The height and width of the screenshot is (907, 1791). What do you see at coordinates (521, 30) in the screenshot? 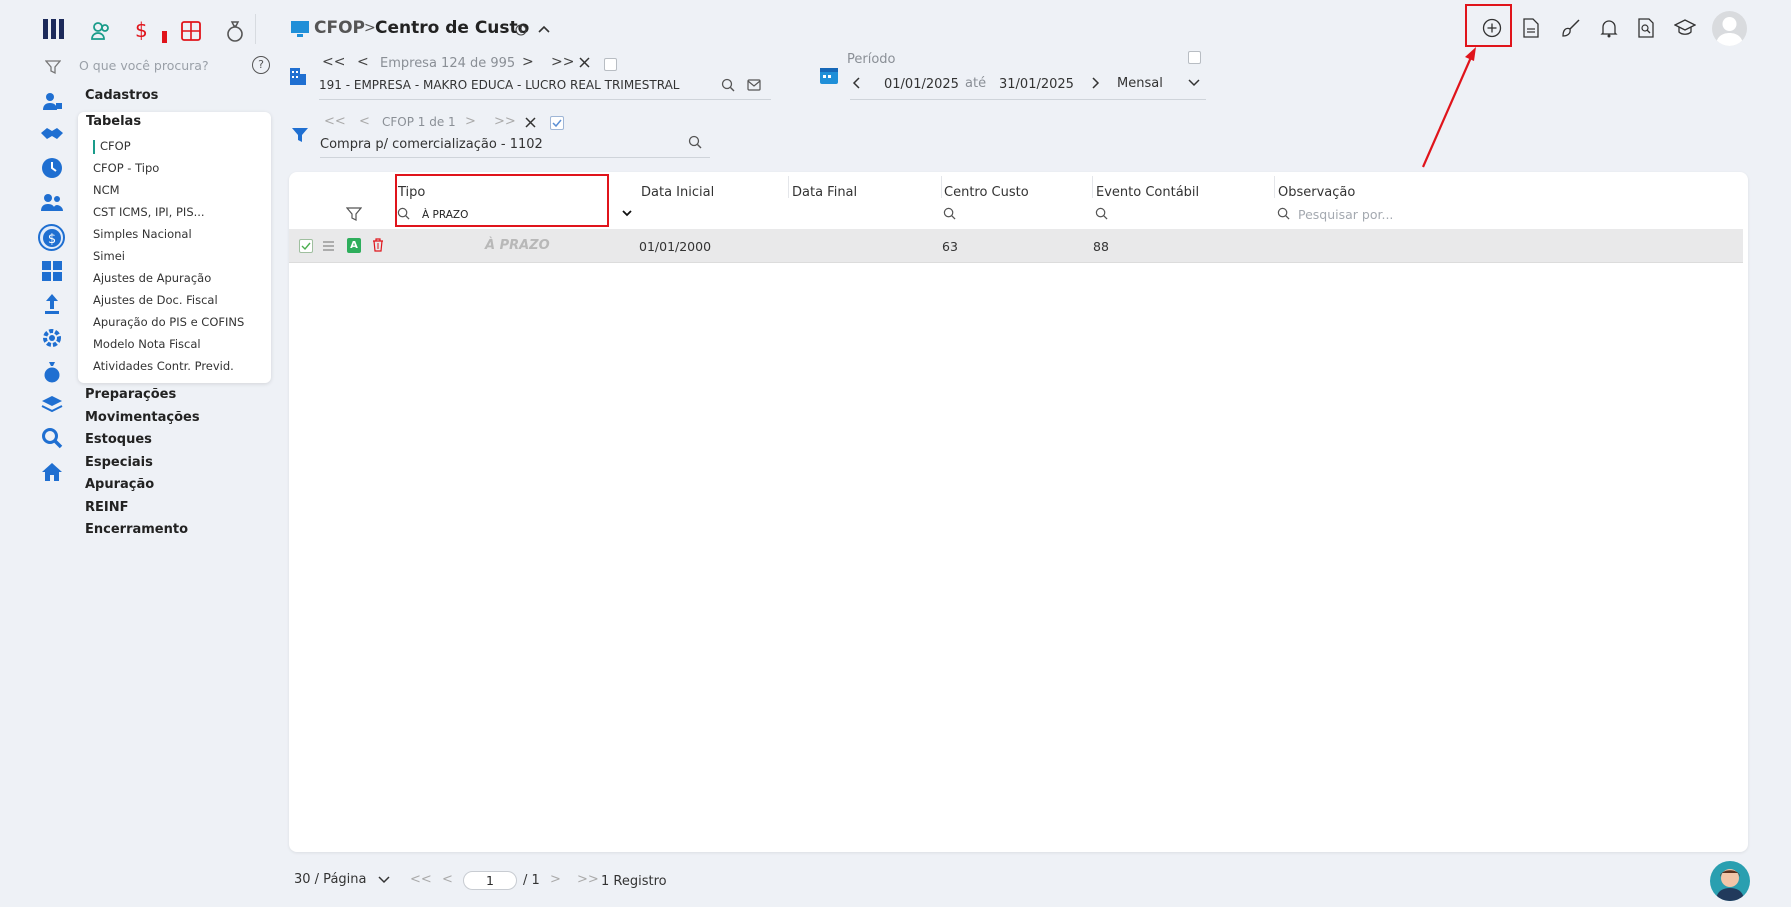
I see `info-icon` at bounding box center [521, 30].